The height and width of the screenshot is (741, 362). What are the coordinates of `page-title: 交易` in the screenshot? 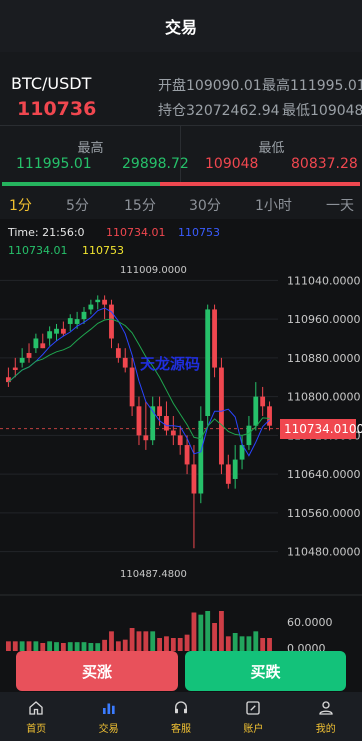 It's located at (180, 27).